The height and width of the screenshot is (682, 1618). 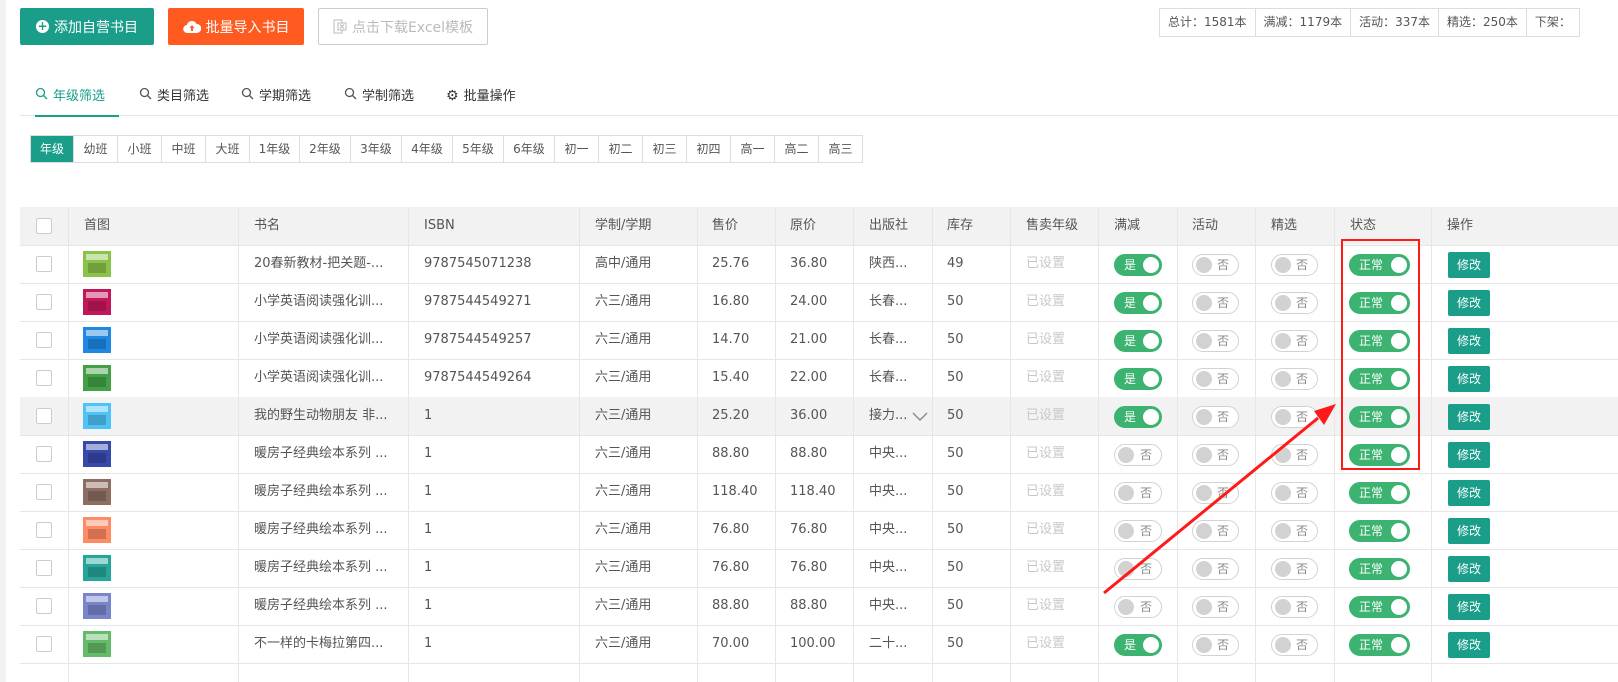 I want to click on grade-option: 4年级, so click(x=426, y=149).